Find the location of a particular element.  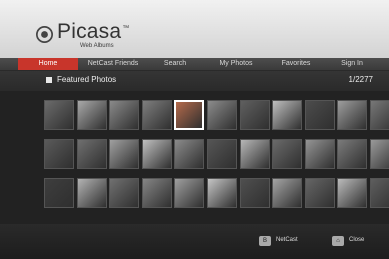

nav-sign-in: Sign In is located at coordinates (352, 64).